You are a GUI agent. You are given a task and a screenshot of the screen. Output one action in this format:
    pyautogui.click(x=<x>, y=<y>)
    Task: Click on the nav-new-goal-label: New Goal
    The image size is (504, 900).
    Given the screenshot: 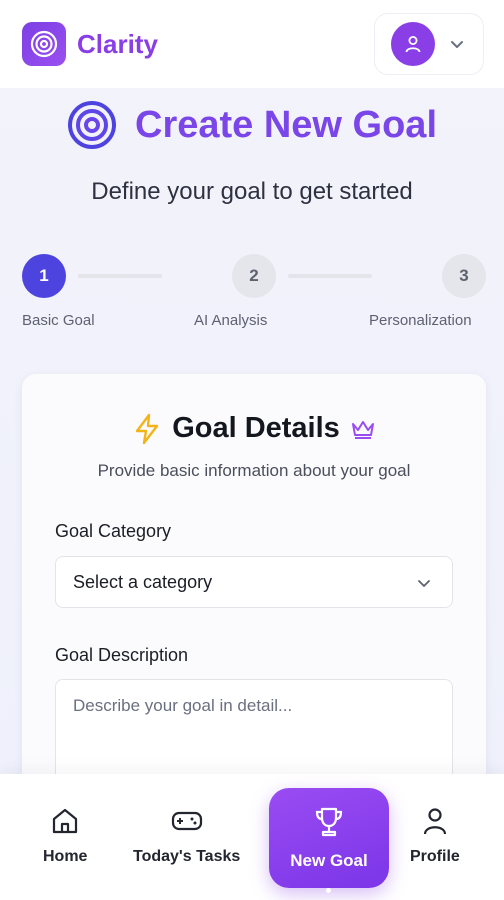 What is the action you would take?
    pyautogui.click(x=329, y=860)
    